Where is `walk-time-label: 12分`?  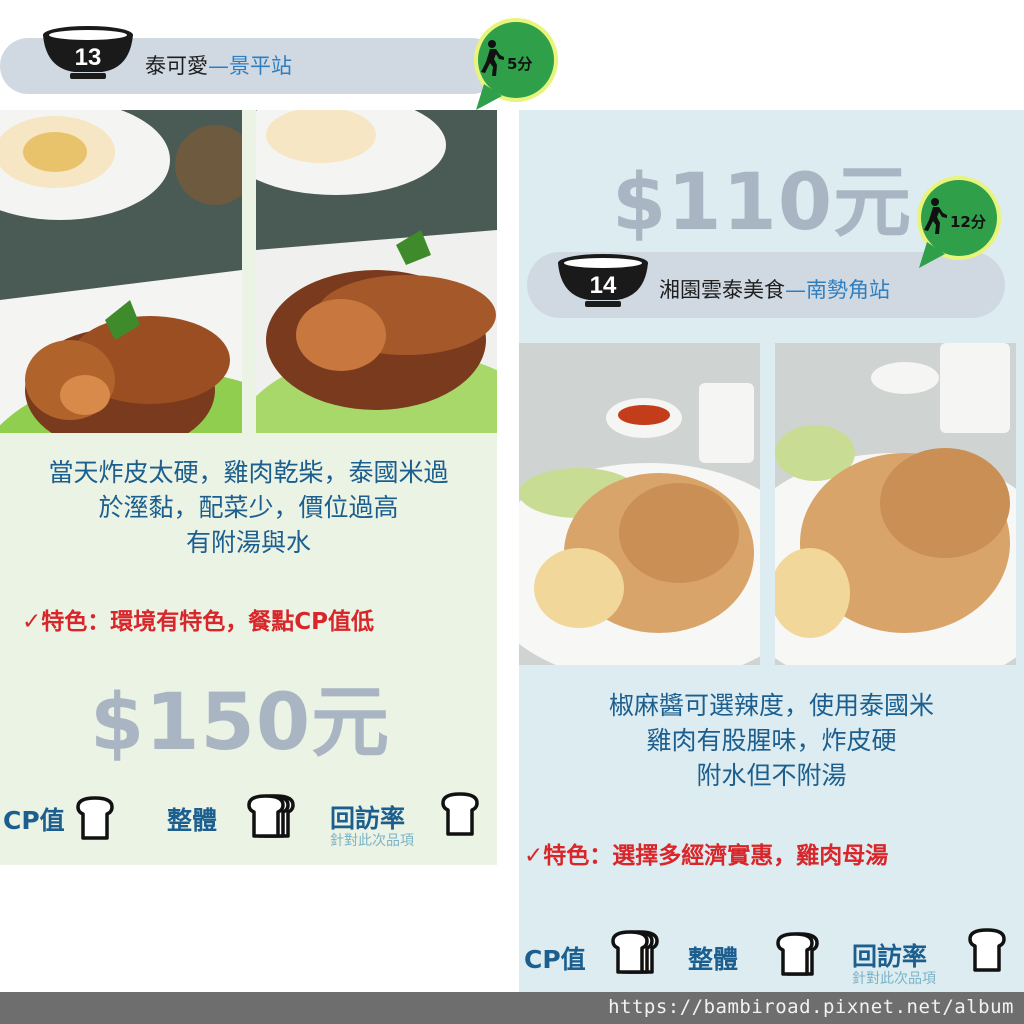
walk-time-label: 12分 is located at coordinates (968, 222).